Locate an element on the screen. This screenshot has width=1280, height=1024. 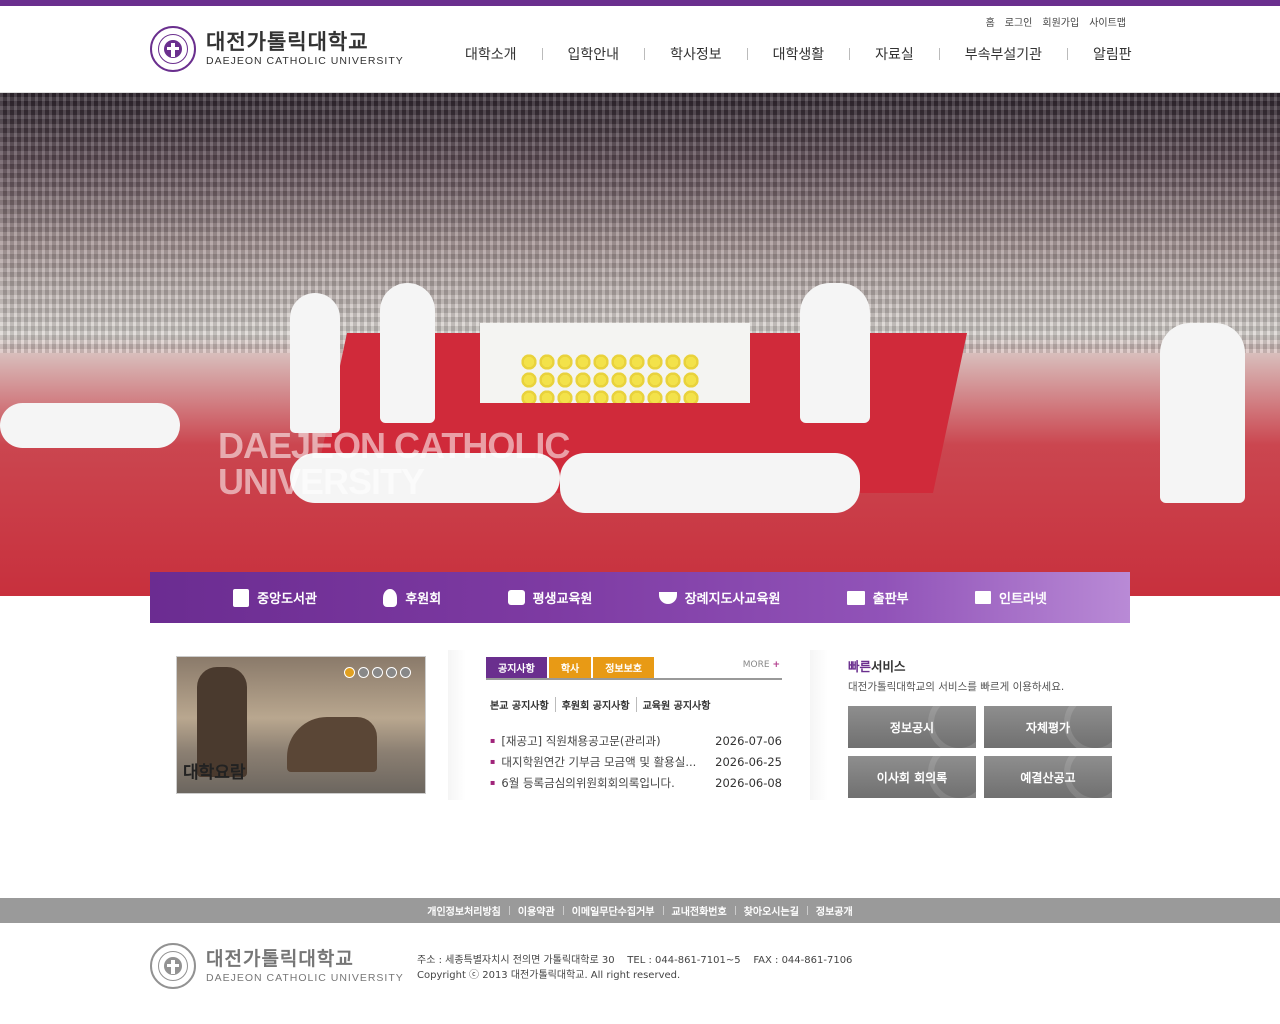
utility-menu: 홈 로그인 회원가입 사이트맵 is located at coordinates (1056, 21).